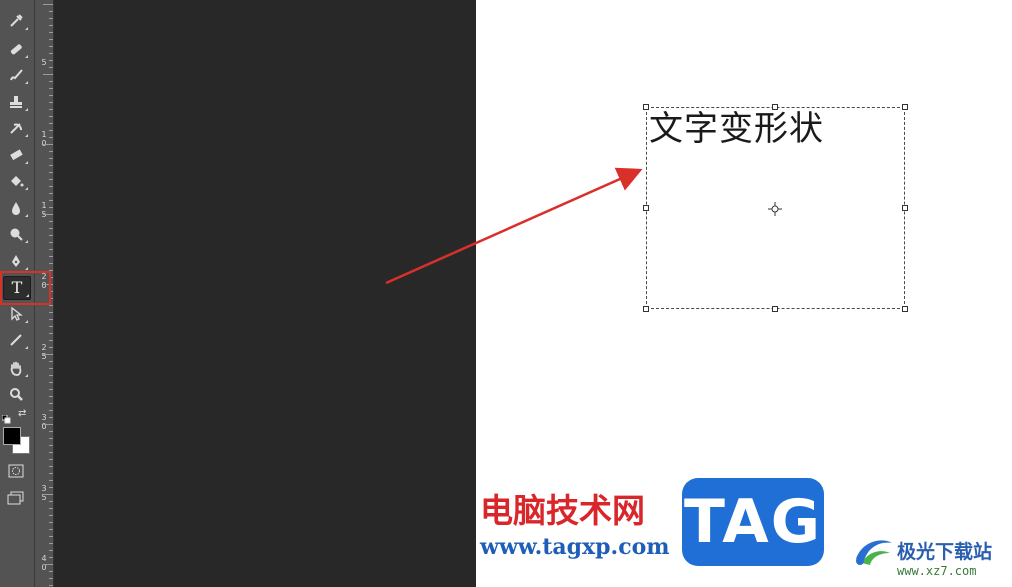  What do you see at coordinates (16, 234) in the screenshot?
I see `dodge-tool` at bounding box center [16, 234].